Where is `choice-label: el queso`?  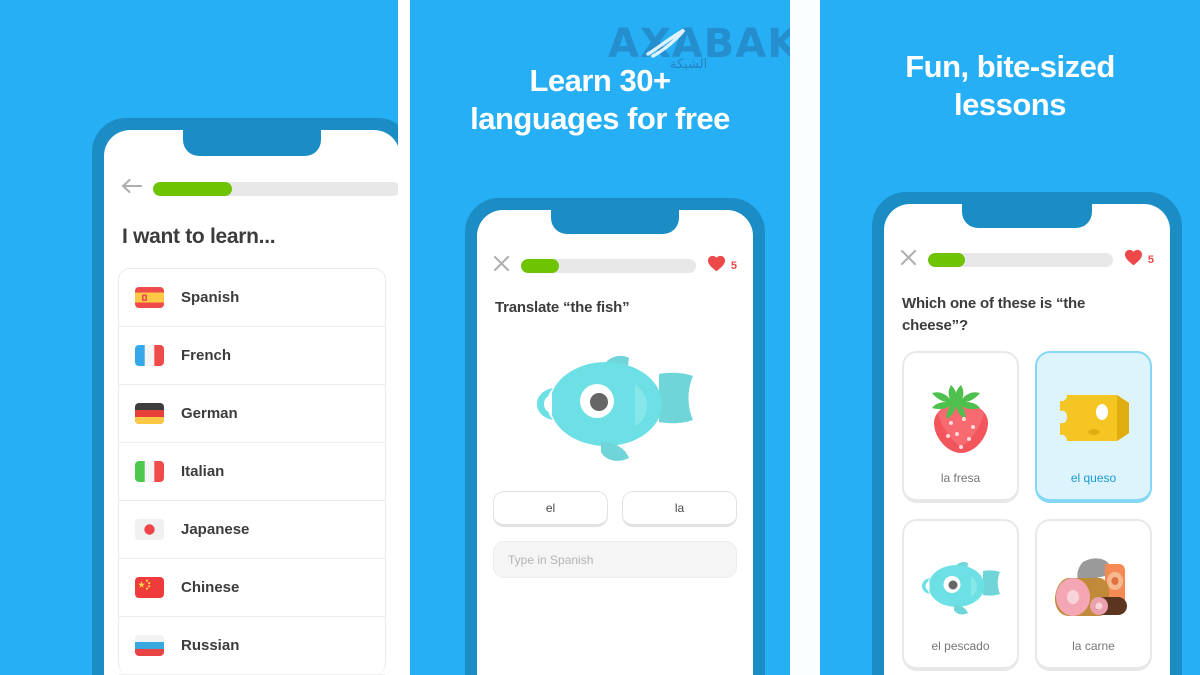
choice-label: el queso is located at coordinates (1093, 477).